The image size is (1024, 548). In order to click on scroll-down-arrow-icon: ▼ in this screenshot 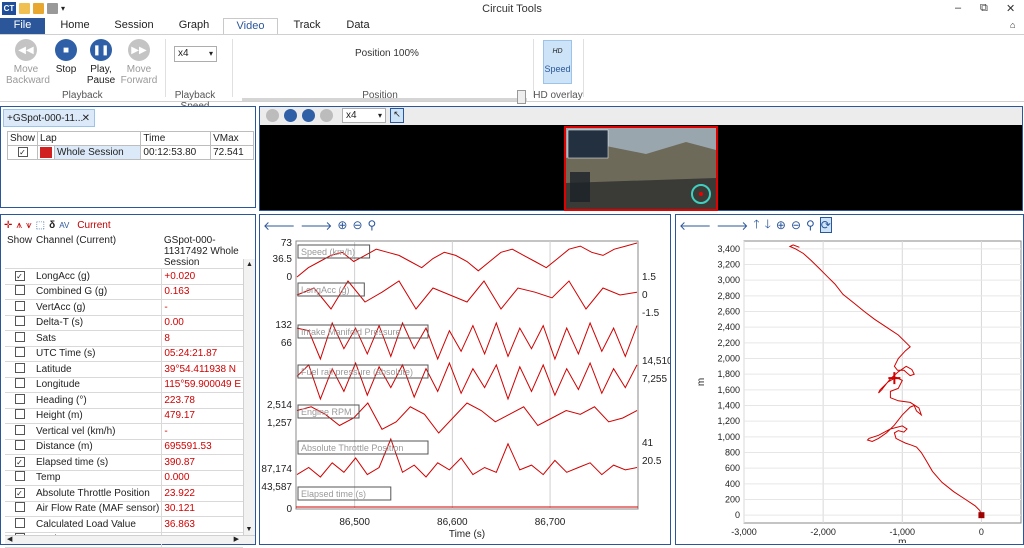, I will do `click(249, 529)`.